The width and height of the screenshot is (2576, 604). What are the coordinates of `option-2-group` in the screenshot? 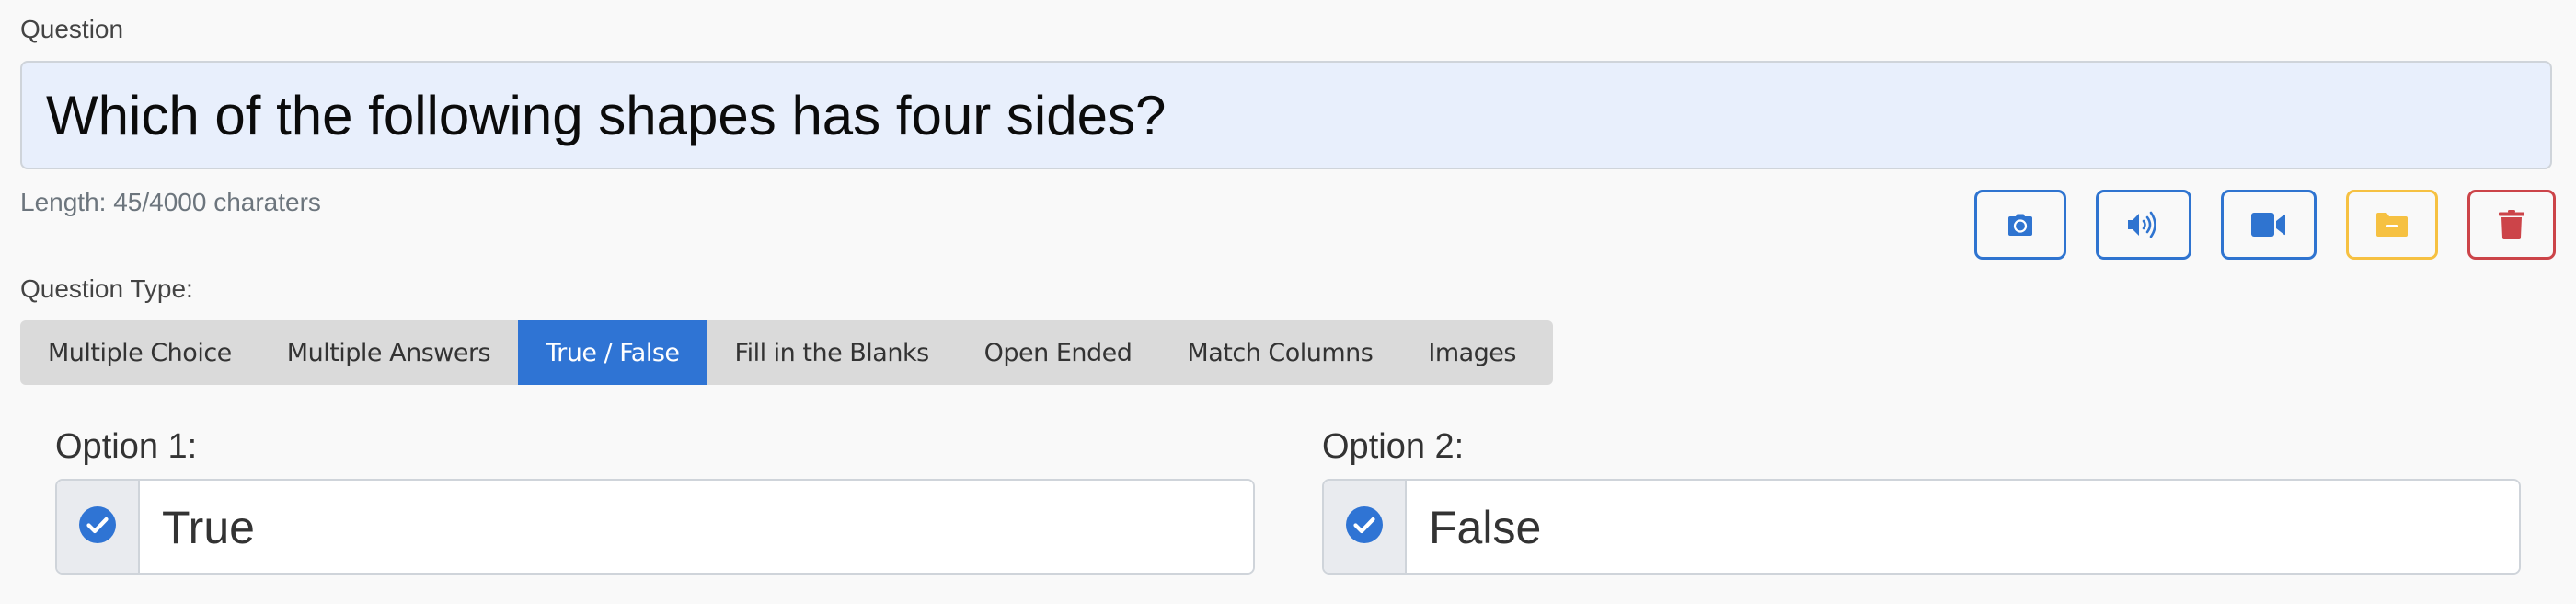 It's located at (1921, 527).